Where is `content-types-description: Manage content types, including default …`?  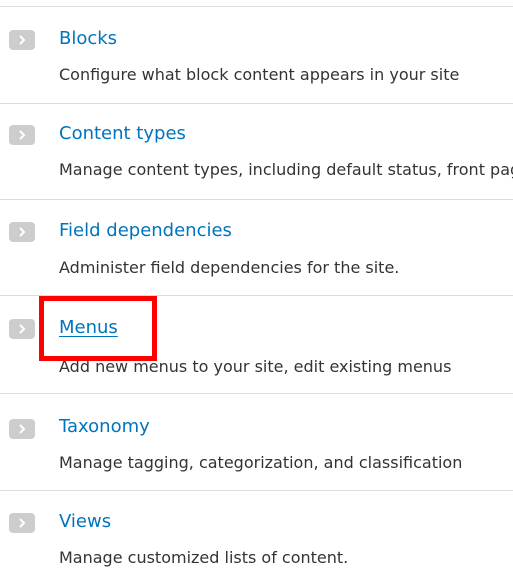
content-types-description: Manage content types, including default … is located at coordinates (286, 169).